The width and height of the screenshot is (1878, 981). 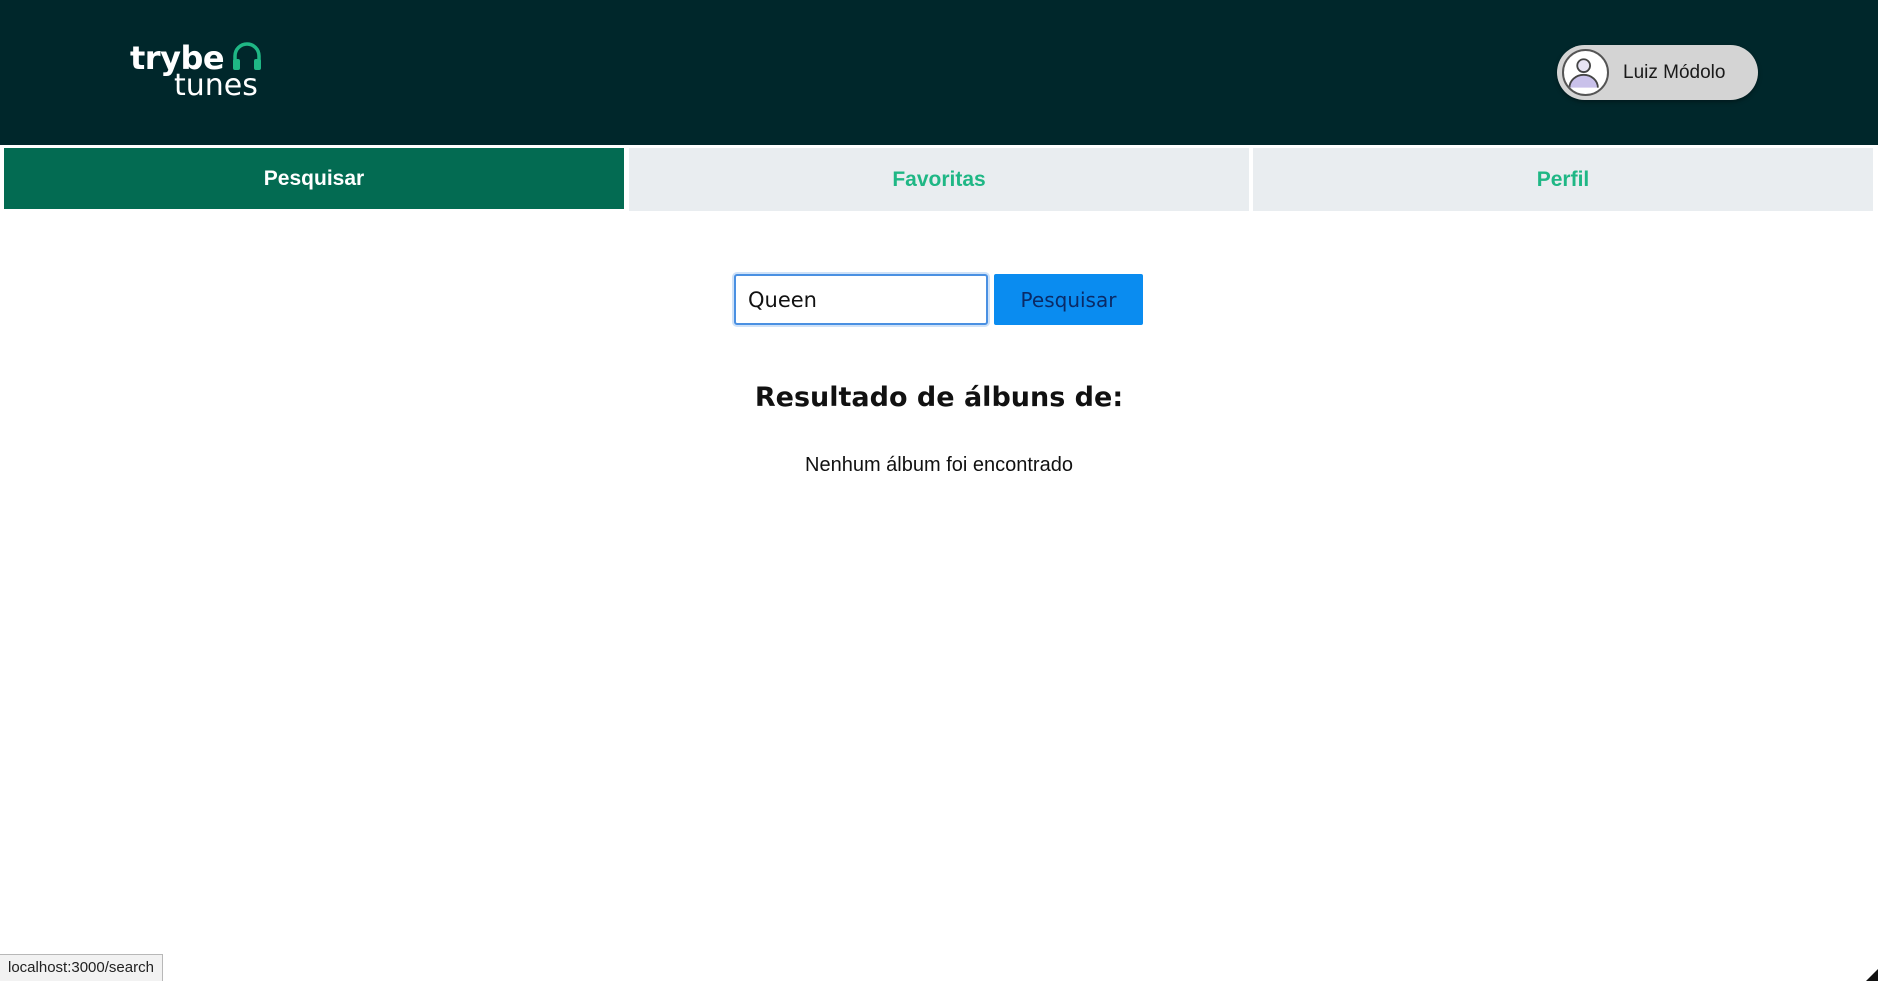 What do you see at coordinates (1068, 299) in the screenshot?
I see `search-button: Pesquisar` at bounding box center [1068, 299].